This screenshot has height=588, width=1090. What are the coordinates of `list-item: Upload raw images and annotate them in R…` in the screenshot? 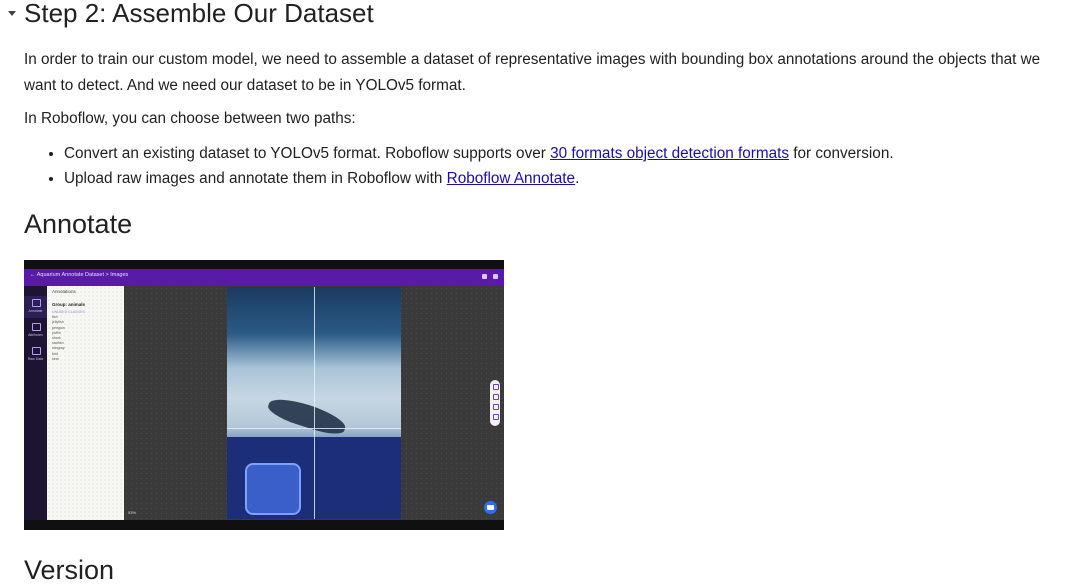 It's located at (479, 178).